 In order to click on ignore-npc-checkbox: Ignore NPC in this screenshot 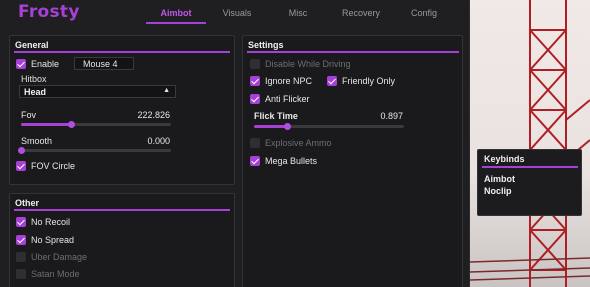, I will do `click(281, 81)`.